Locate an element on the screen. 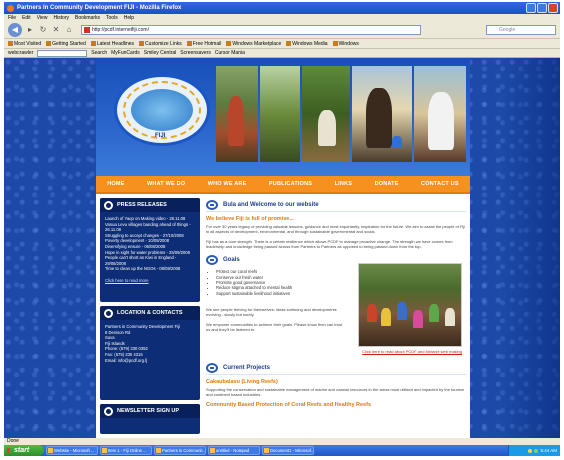  close-button is located at coordinates (553, 8).